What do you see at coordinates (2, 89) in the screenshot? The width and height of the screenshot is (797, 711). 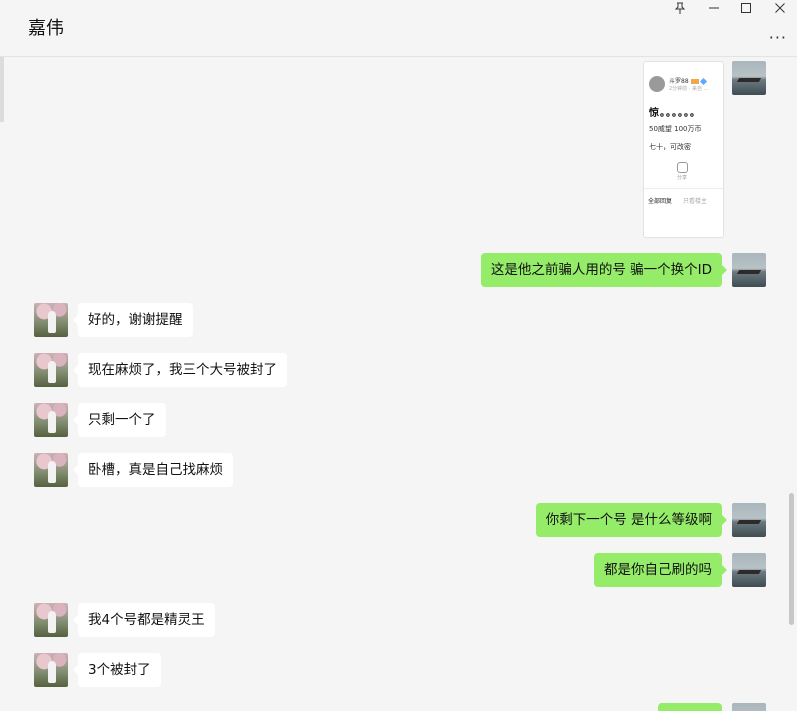 I see `left-edge-stripe` at bounding box center [2, 89].